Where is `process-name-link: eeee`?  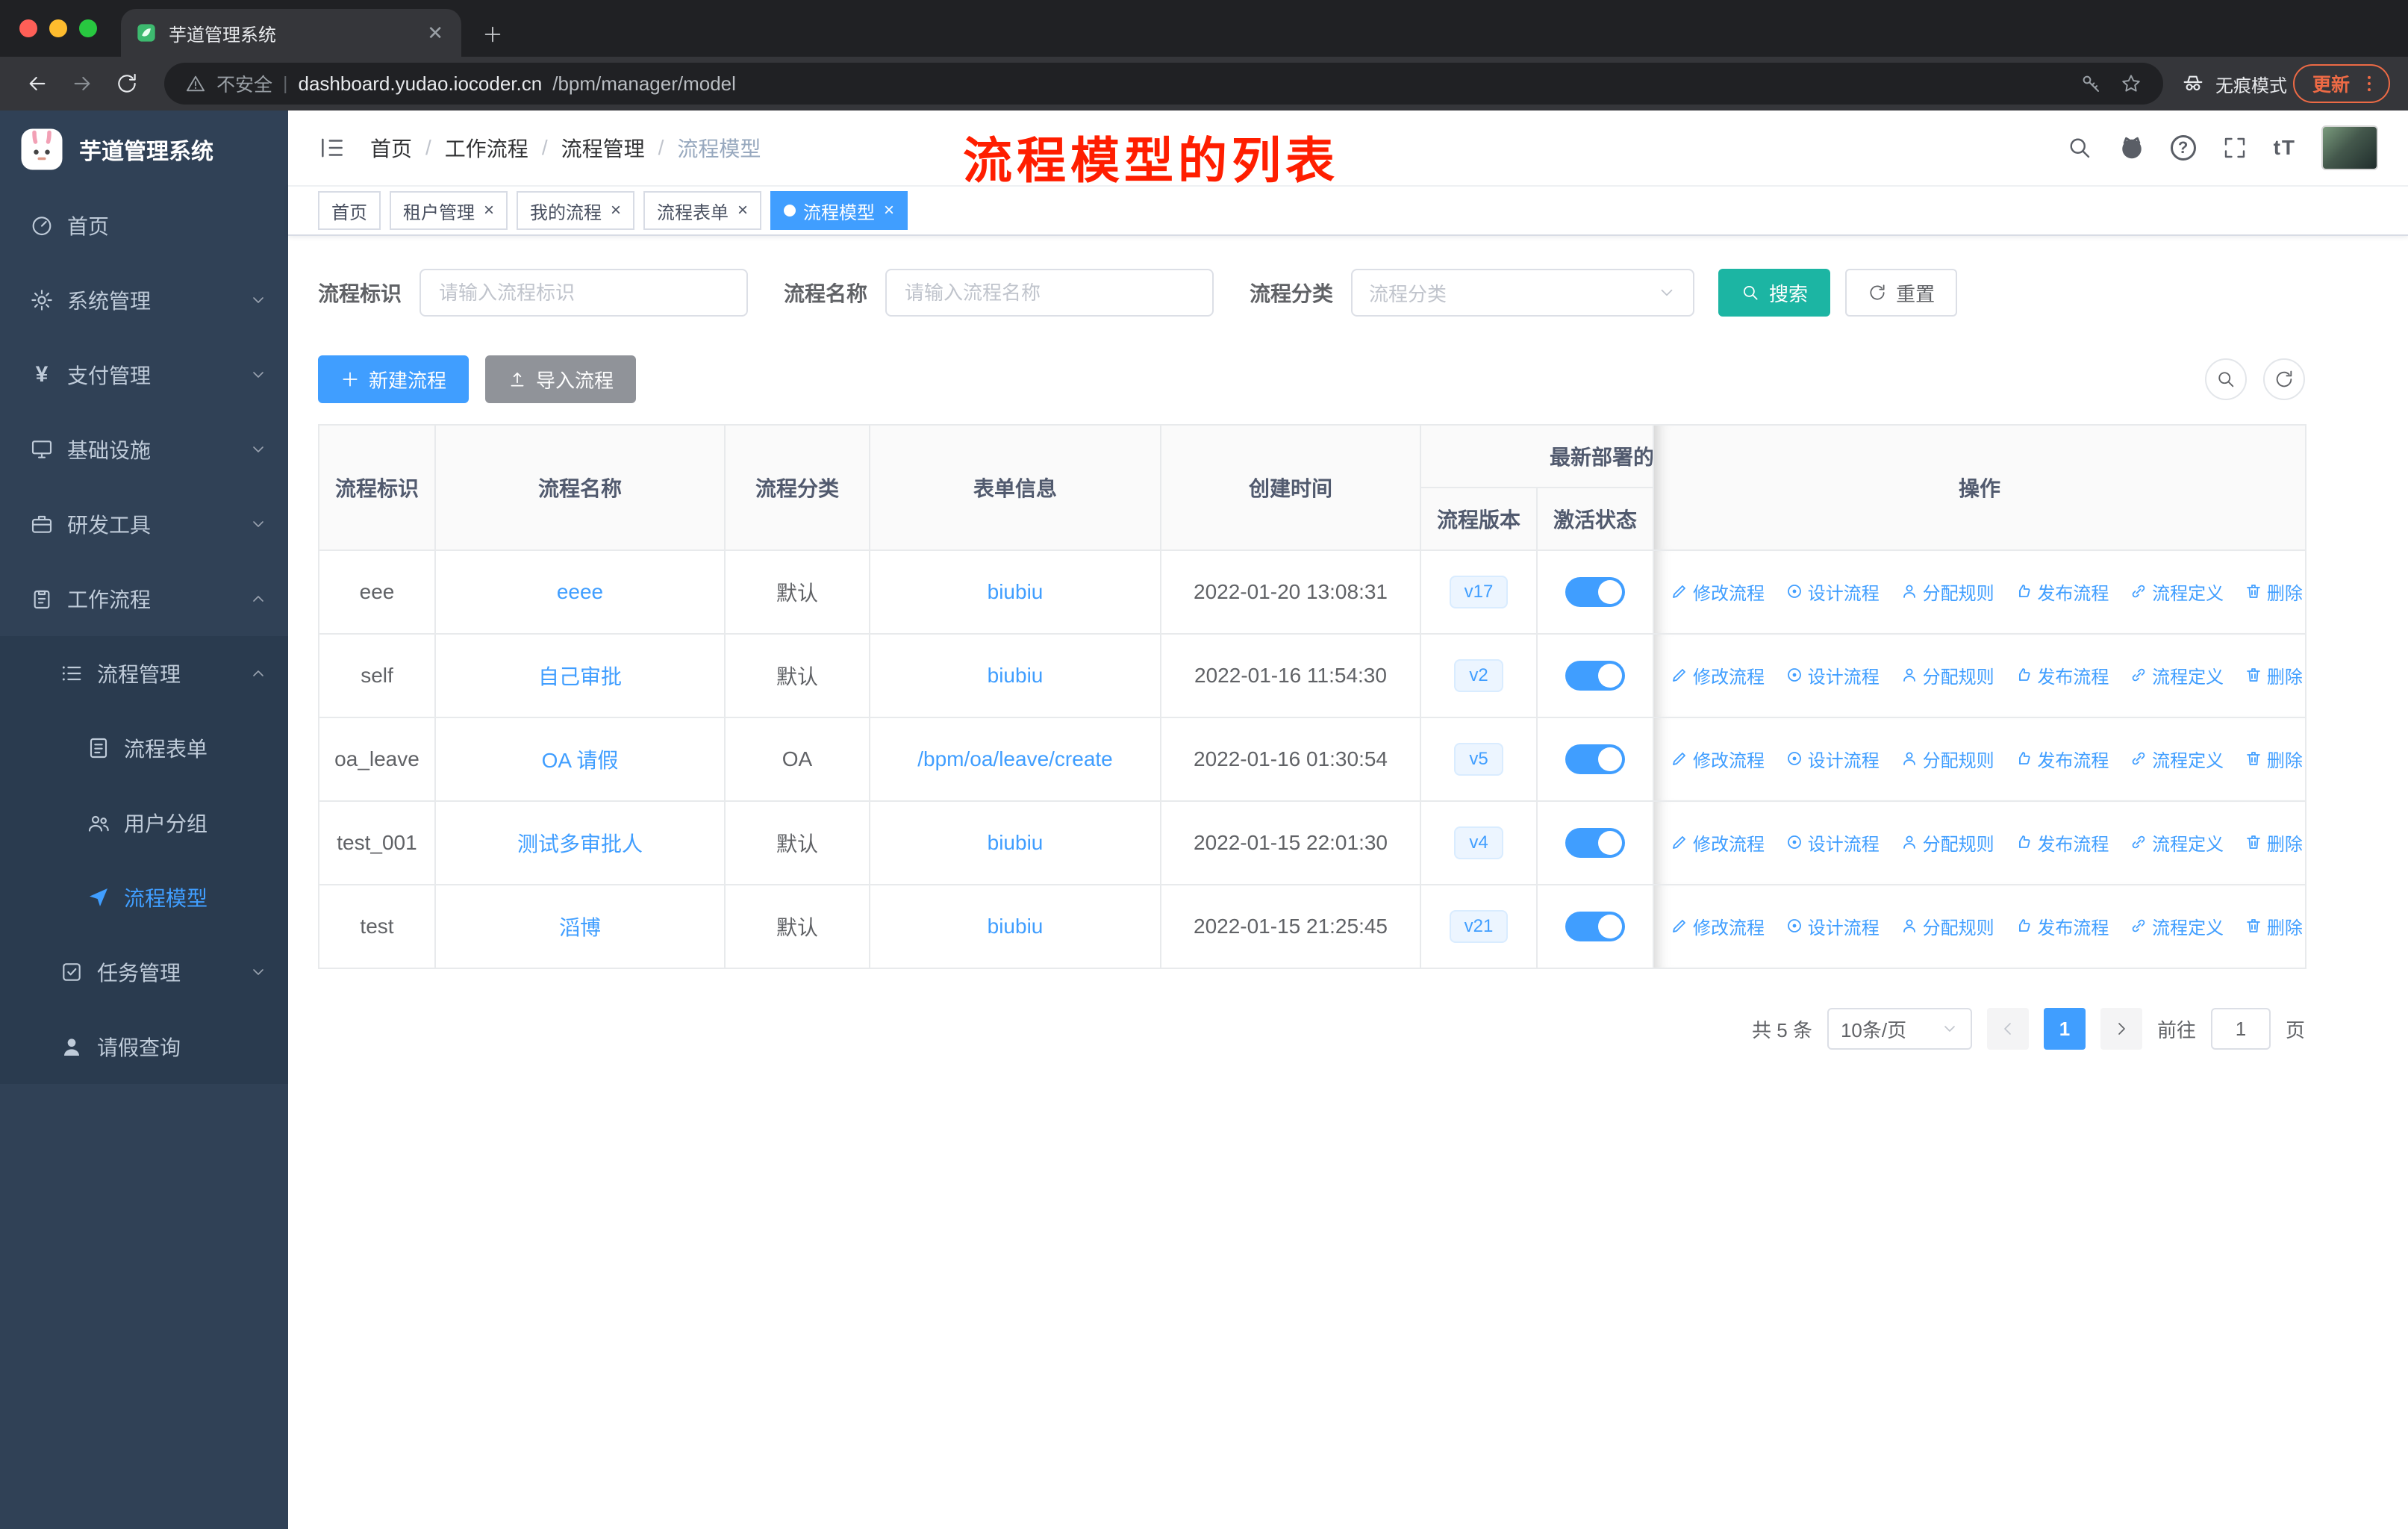
process-name-link: eeee is located at coordinates (580, 591).